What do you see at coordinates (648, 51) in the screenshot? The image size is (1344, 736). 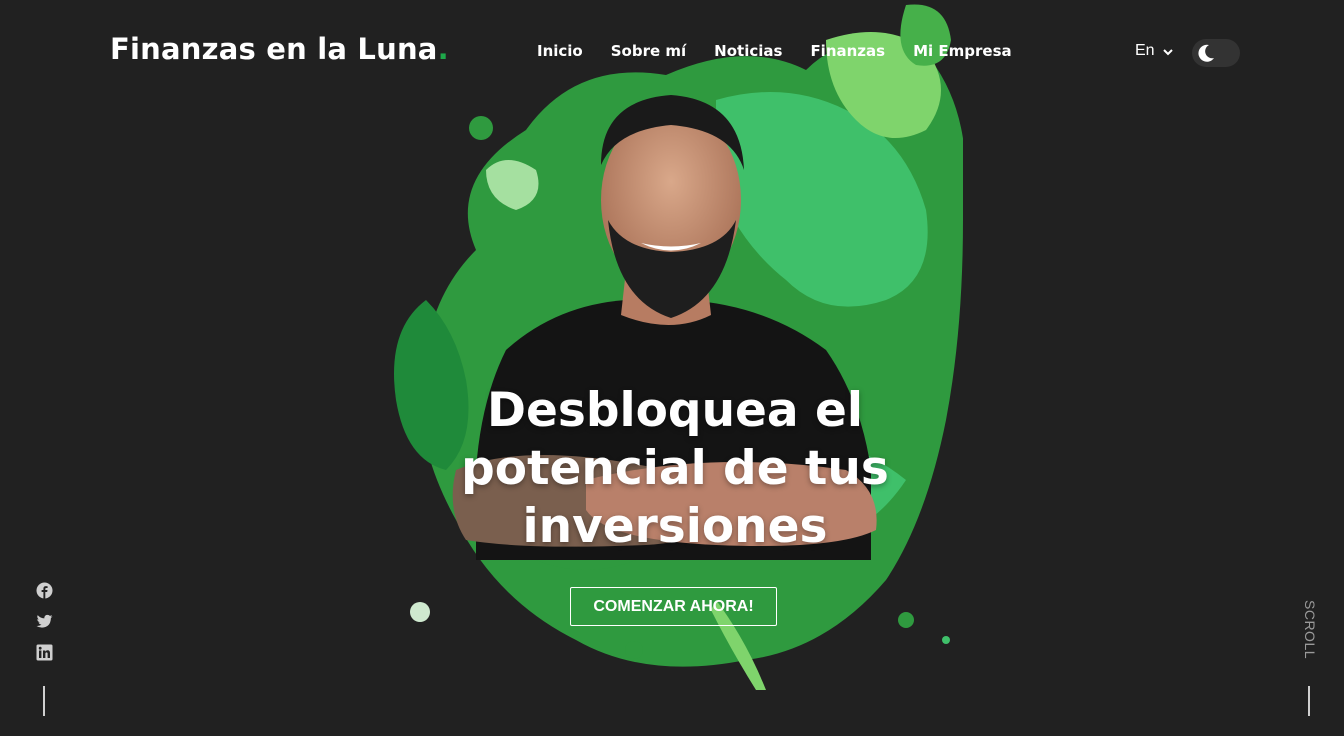 I see `nav-item-sobre-mi: Sobre mí` at bounding box center [648, 51].